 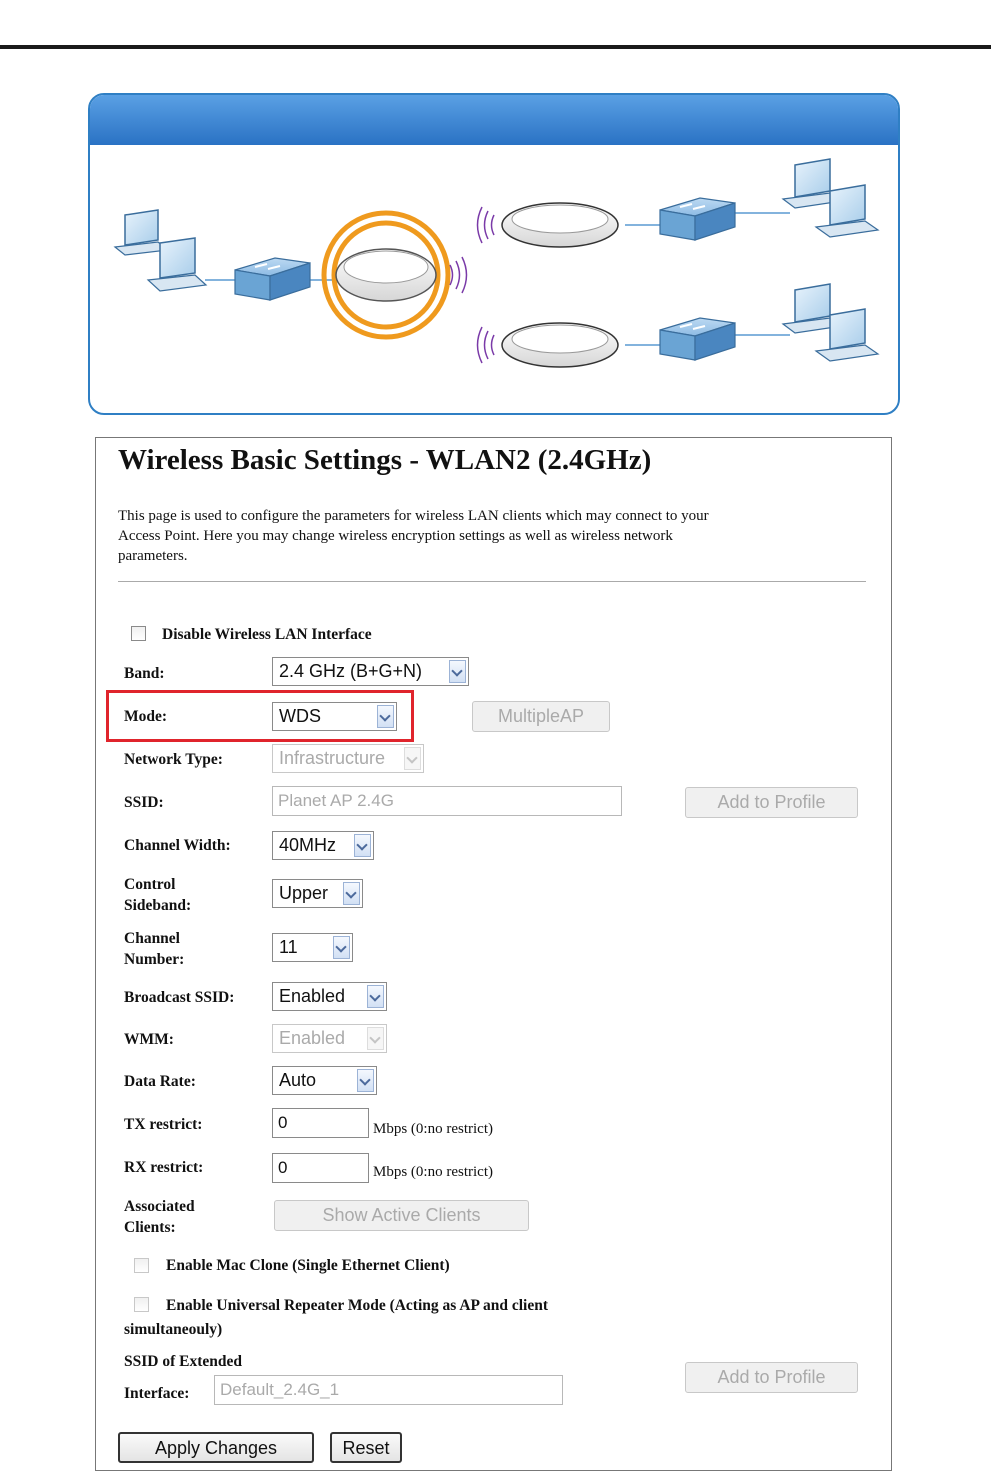 I want to click on disable-wlan-label: Disable Wireless LAN Interface, so click(x=267, y=634).